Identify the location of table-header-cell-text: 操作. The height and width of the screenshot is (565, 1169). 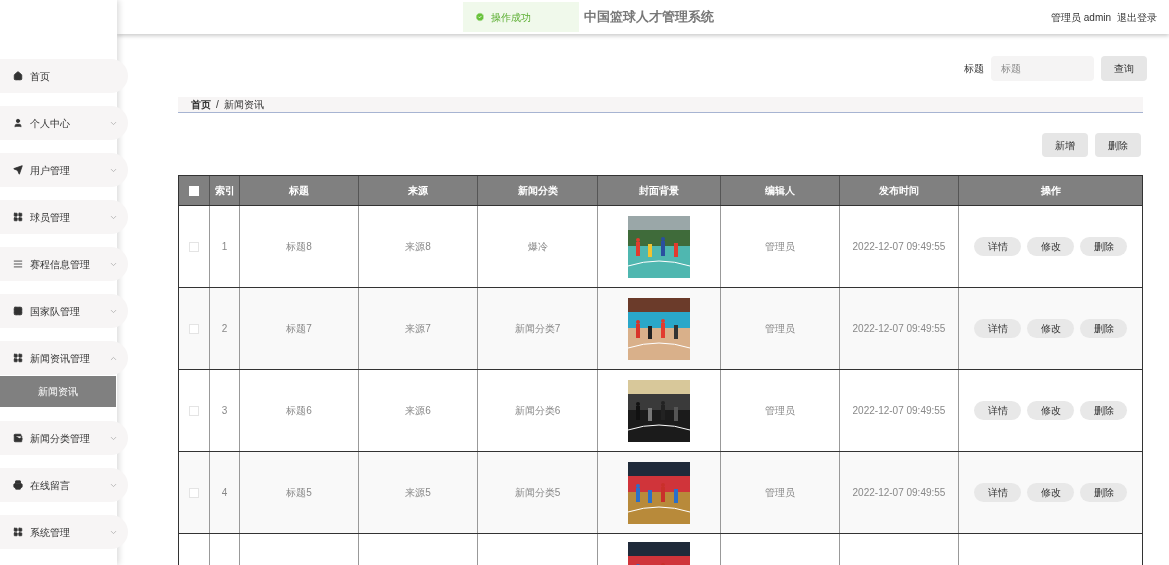
(1050, 191).